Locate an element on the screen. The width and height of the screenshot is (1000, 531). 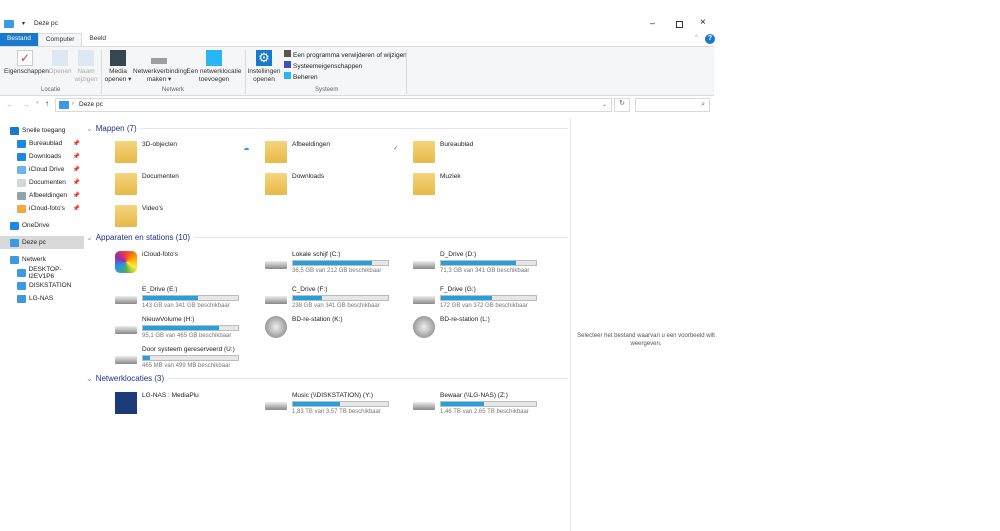
item-label: iCloud-foto's is located at coordinates (160, 254).